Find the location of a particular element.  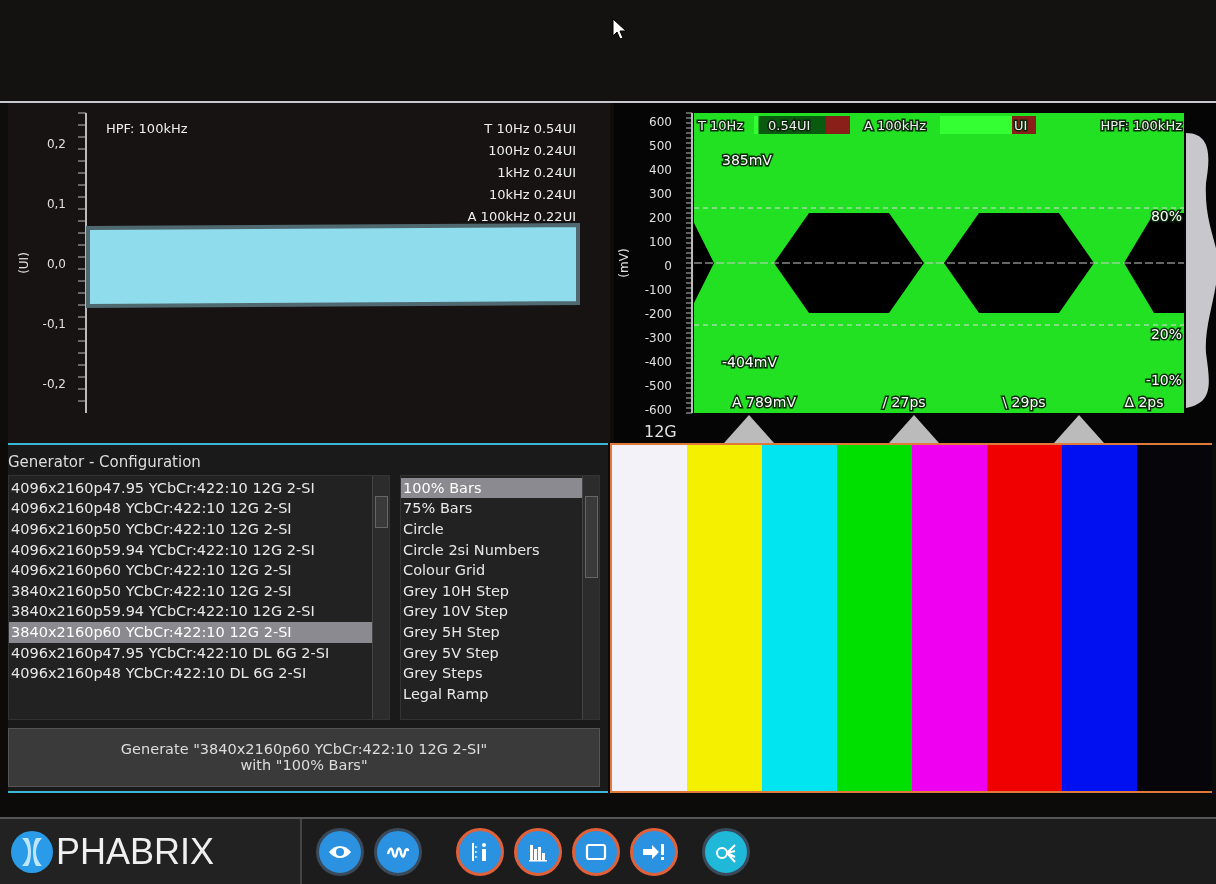

generate-button: Generate "3840x2160p60 YCbCr:422:10 12G 2-SI" with "100% Bars" is located at coordinates (304, 757).